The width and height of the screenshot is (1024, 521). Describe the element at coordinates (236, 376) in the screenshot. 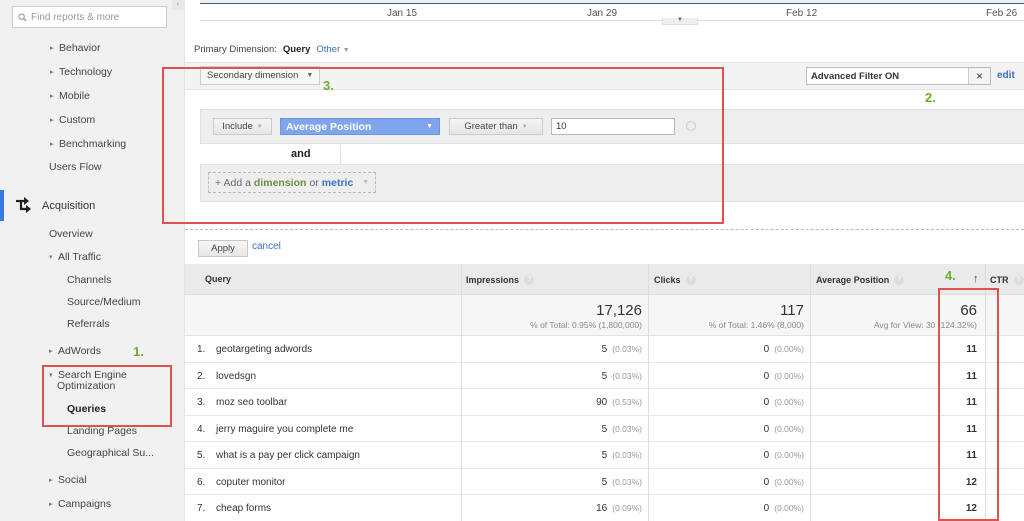

I see `query-link: lovedsgn` at that location.